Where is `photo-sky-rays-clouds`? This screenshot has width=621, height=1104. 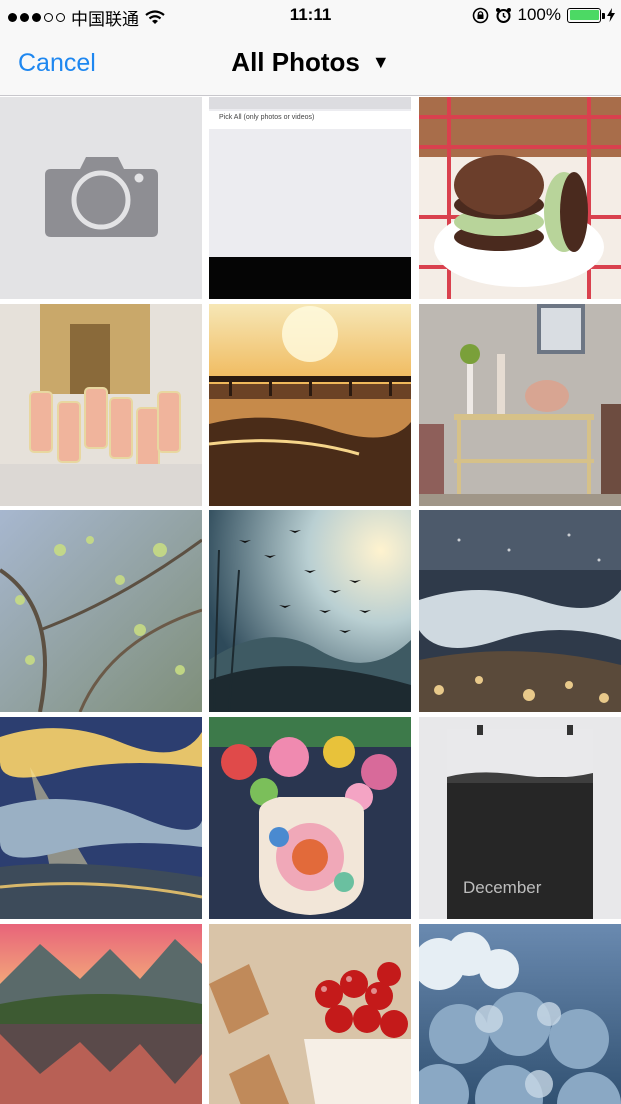
photo-sky-rays-clouds is located at coordinates (101, 818).